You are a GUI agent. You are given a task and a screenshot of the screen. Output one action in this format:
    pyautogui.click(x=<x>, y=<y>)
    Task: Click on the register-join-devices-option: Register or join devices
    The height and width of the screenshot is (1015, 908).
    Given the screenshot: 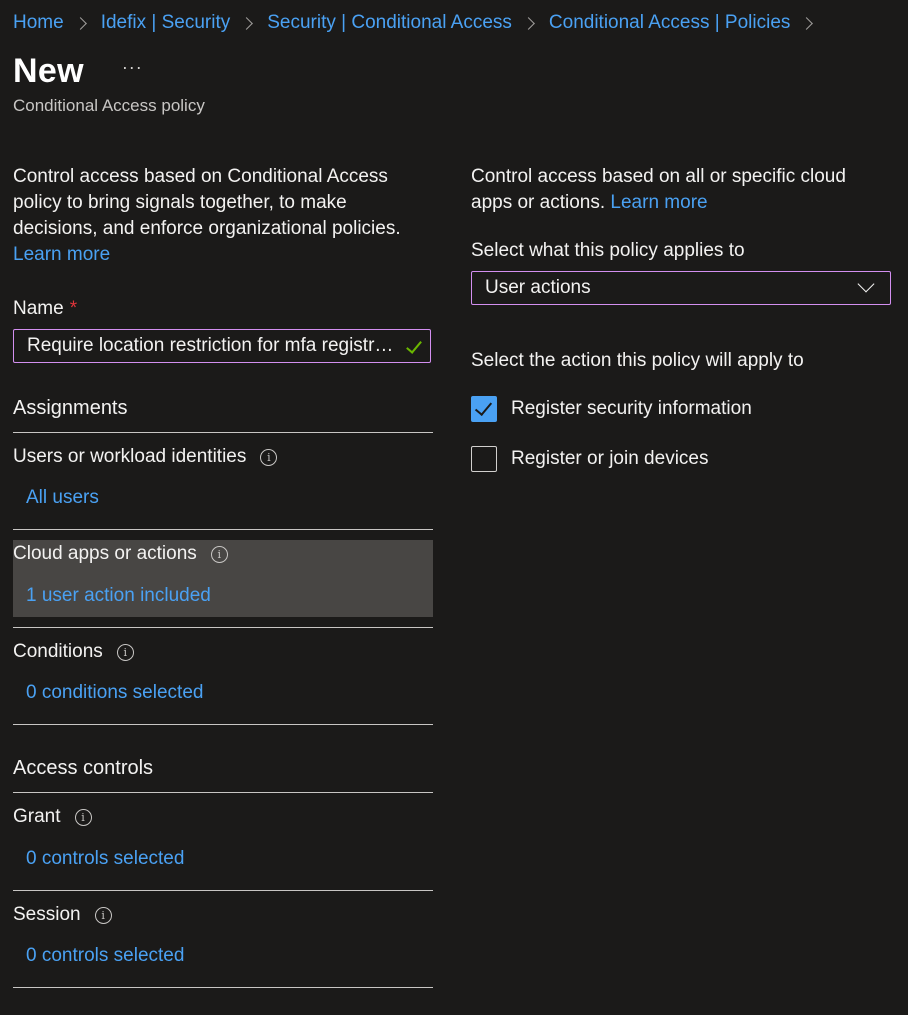 What is the action you would take?
    pyautogui.click(x=589, y=459)
    